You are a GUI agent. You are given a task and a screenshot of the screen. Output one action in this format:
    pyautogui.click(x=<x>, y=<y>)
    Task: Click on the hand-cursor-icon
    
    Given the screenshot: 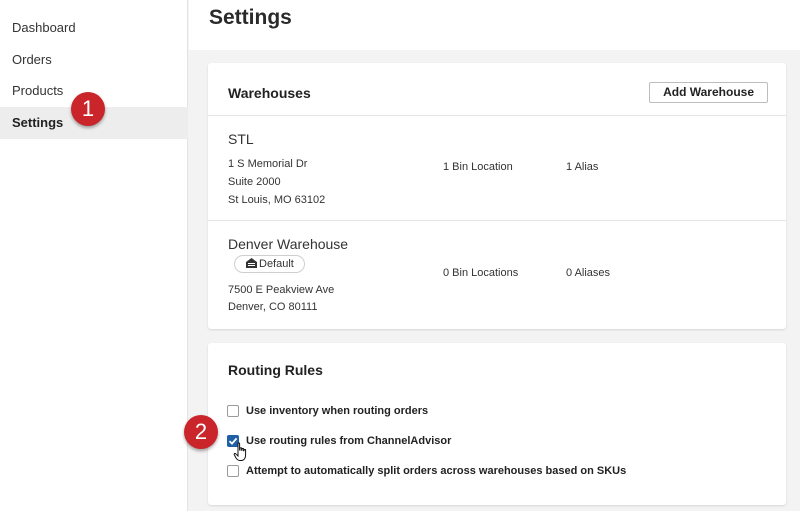 What is the action you would take?
    pyautogui.click(x=241, y=454)
    